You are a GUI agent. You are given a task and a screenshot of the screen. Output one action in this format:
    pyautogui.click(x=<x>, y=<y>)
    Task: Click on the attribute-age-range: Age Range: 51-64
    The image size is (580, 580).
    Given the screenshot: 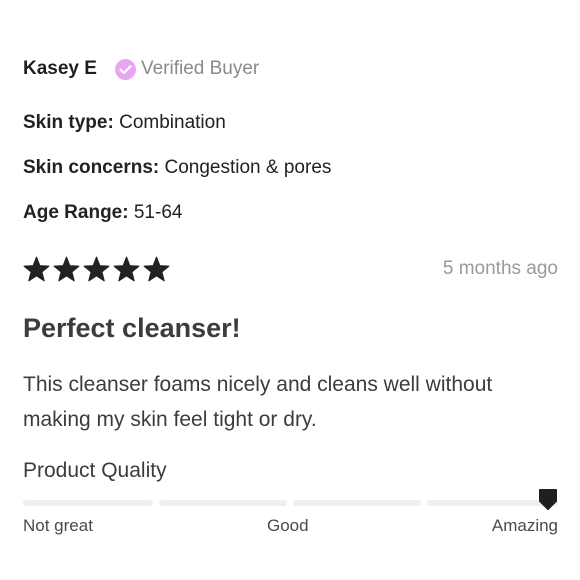 What is the action you would take?
    pyautogui.click(x=102, y=213)
    